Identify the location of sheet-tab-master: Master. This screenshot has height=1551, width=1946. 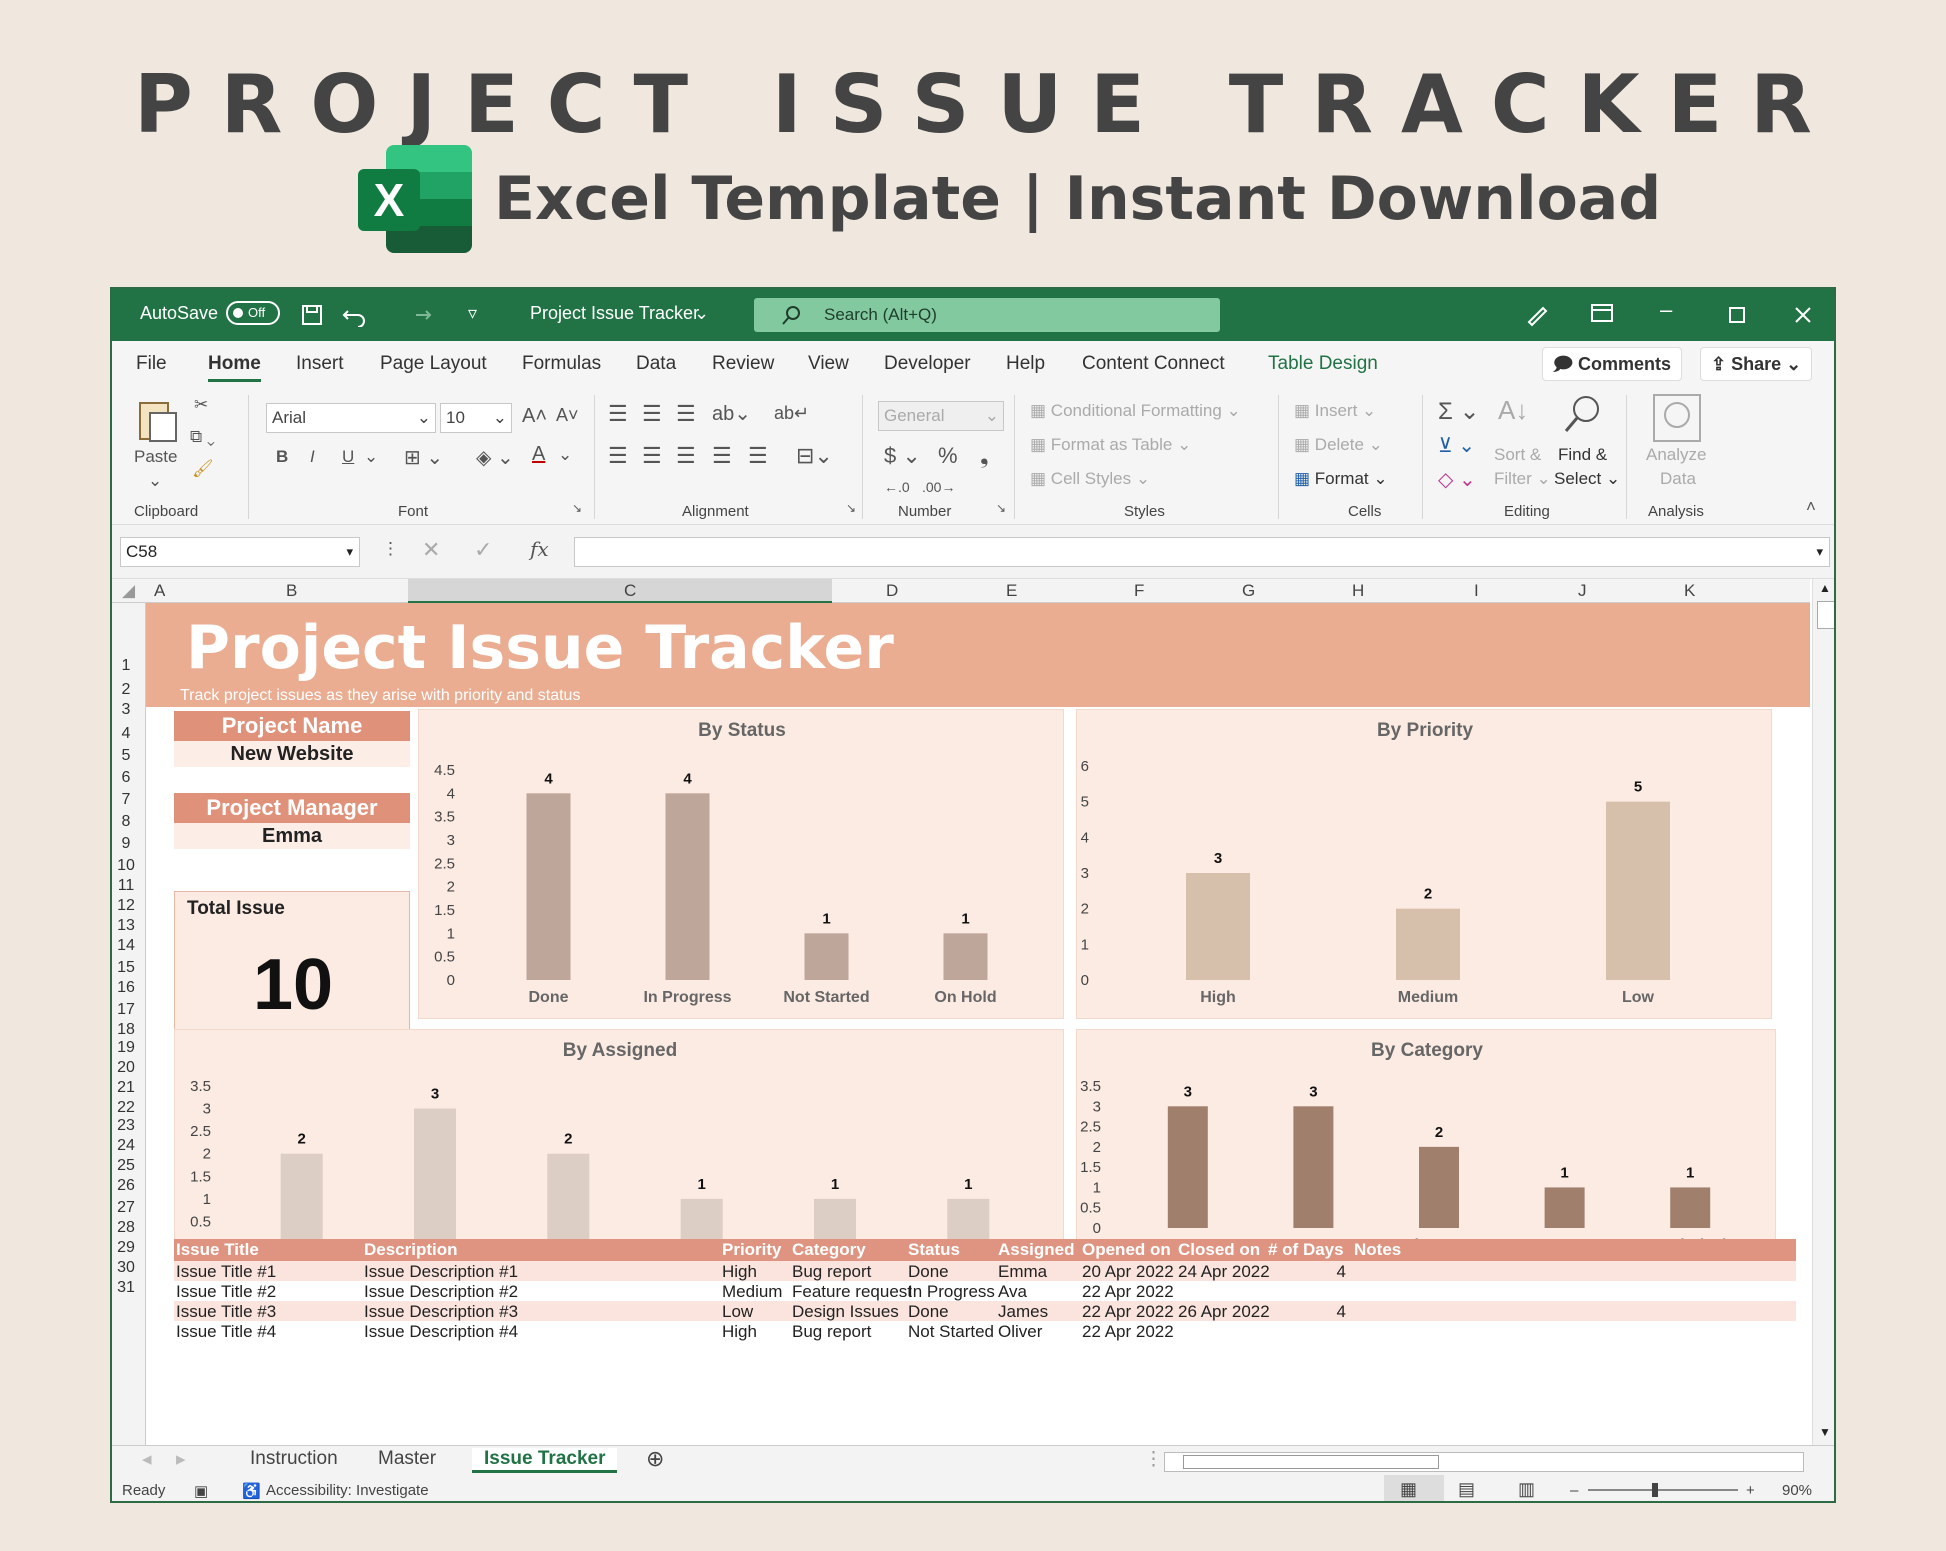
(407, 1459).